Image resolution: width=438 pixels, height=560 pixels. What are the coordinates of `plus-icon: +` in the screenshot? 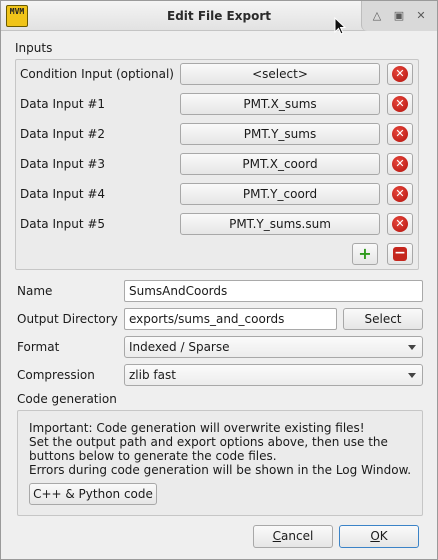 It's located at (365, 253).